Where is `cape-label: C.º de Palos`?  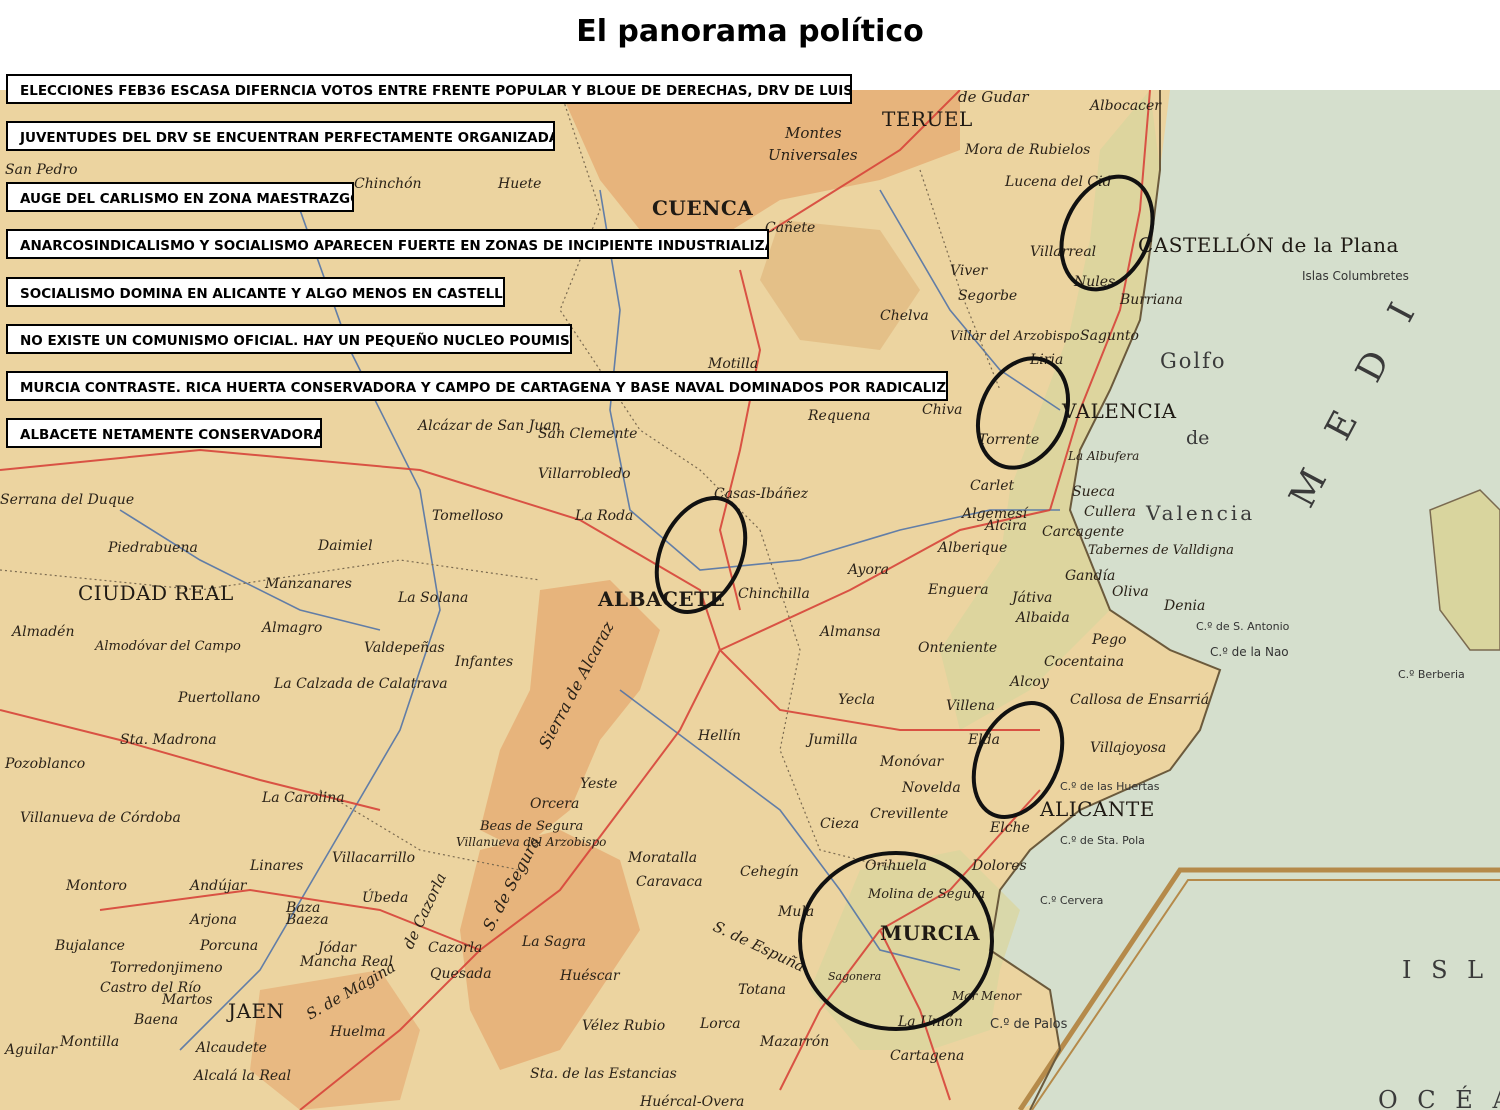 cape-label: C.º de Palos is located at coordinates (1029, 1024).